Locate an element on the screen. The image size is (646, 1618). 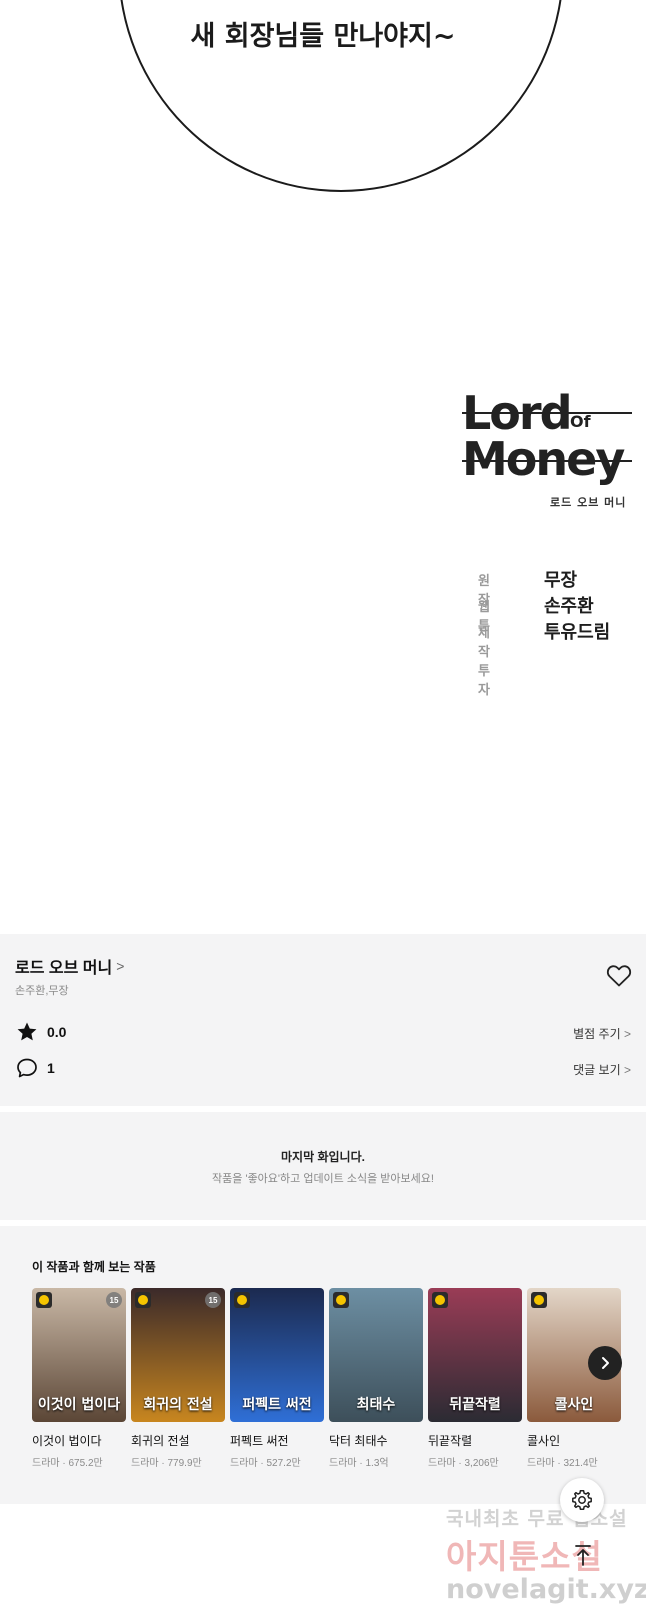
credit-value: 손주환 is located at coordinates (569, 606).